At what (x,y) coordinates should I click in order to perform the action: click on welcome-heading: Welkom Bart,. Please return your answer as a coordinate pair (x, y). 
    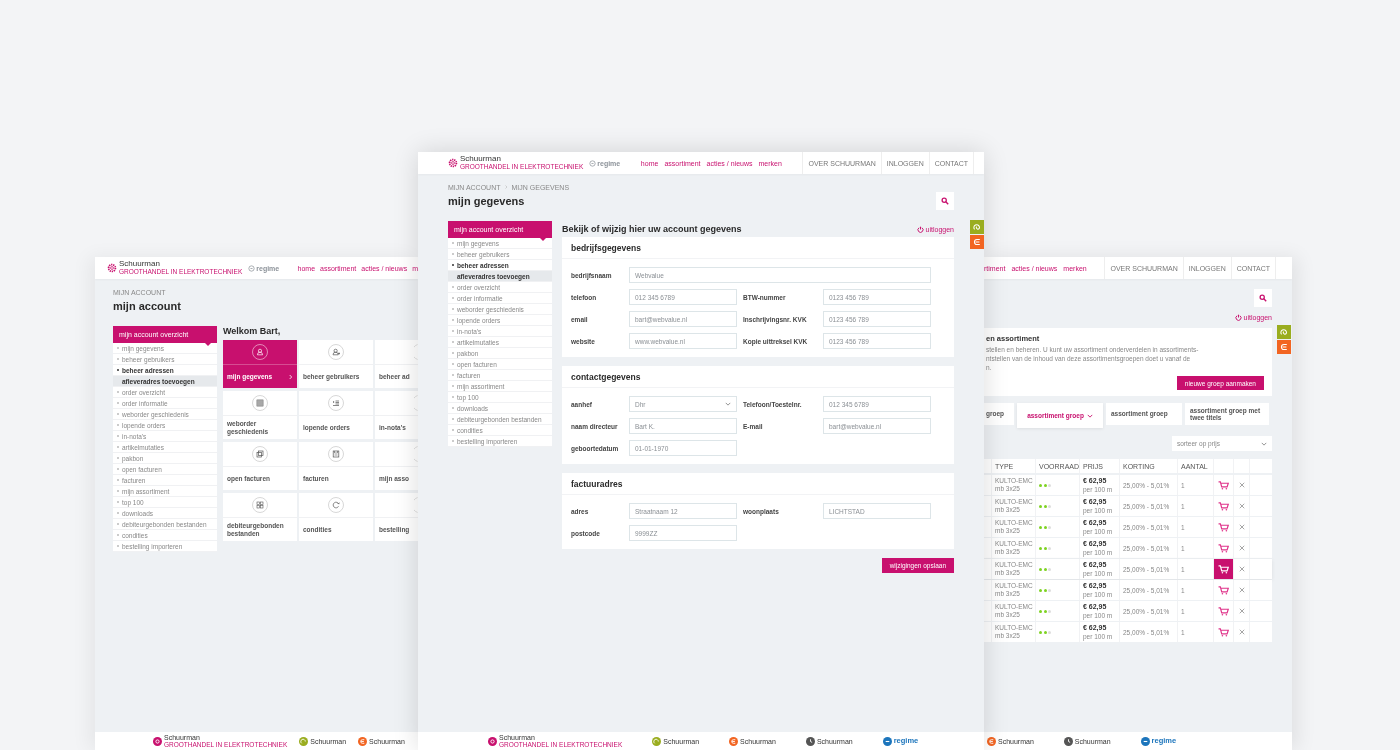
    Looking at the image, I should click on (252, 332).